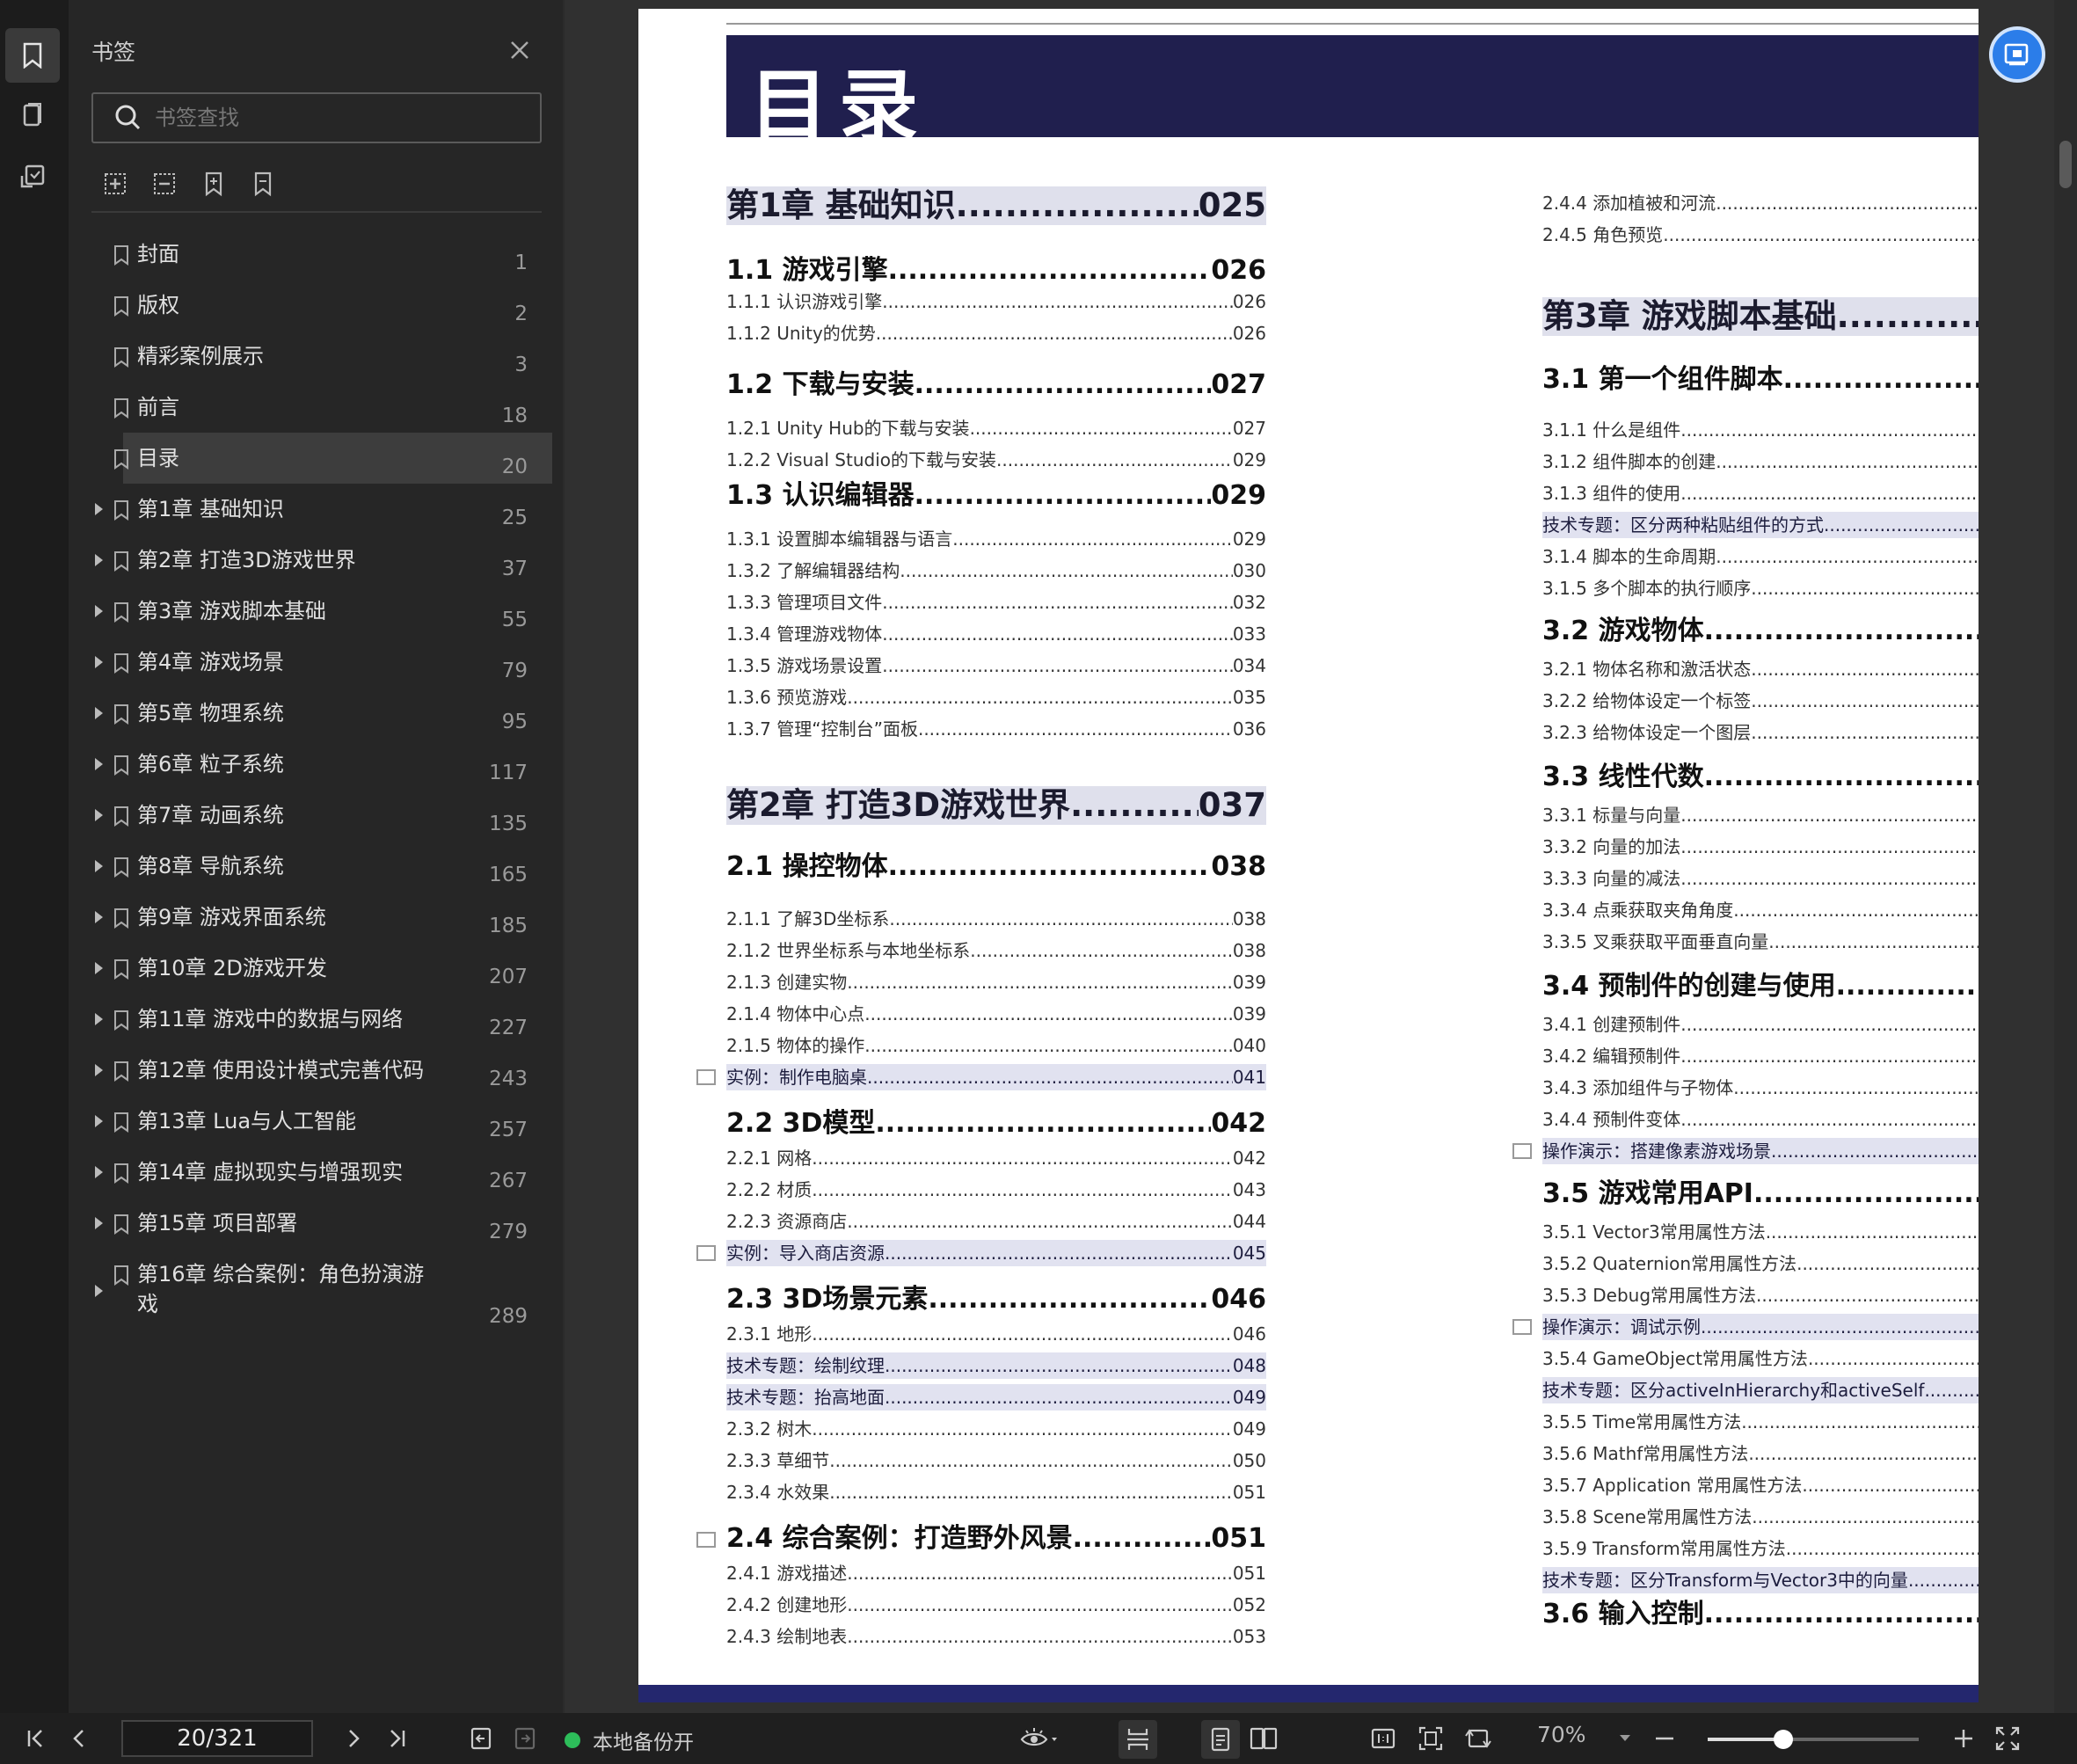 The width and height of the screenshot is (2077, 1764). What do you see at coordinates (316, 356) in the screenshot?
I see `bookmark-item: 精彩案例展示 3` at bounding box center [316, 356].